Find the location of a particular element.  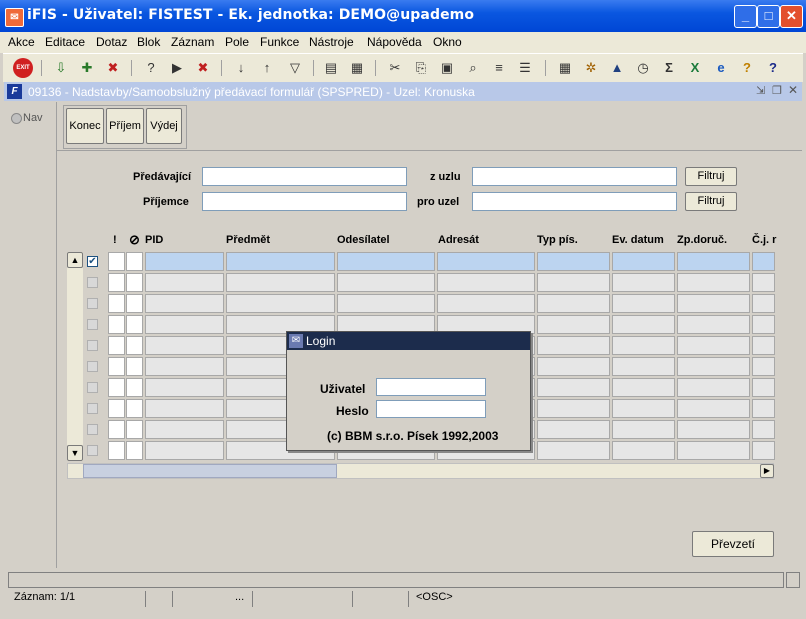

save-icon: ⇩ is located at coordinates (61, 68).